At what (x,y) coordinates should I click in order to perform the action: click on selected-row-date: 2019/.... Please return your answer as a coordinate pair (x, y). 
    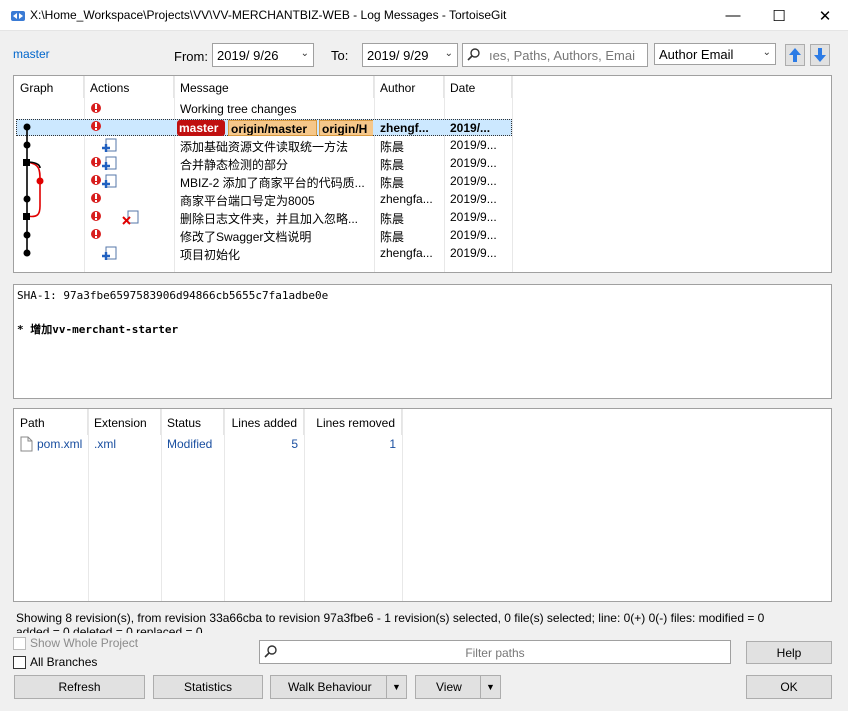
    Looking at the image, I should click on (470, 128).